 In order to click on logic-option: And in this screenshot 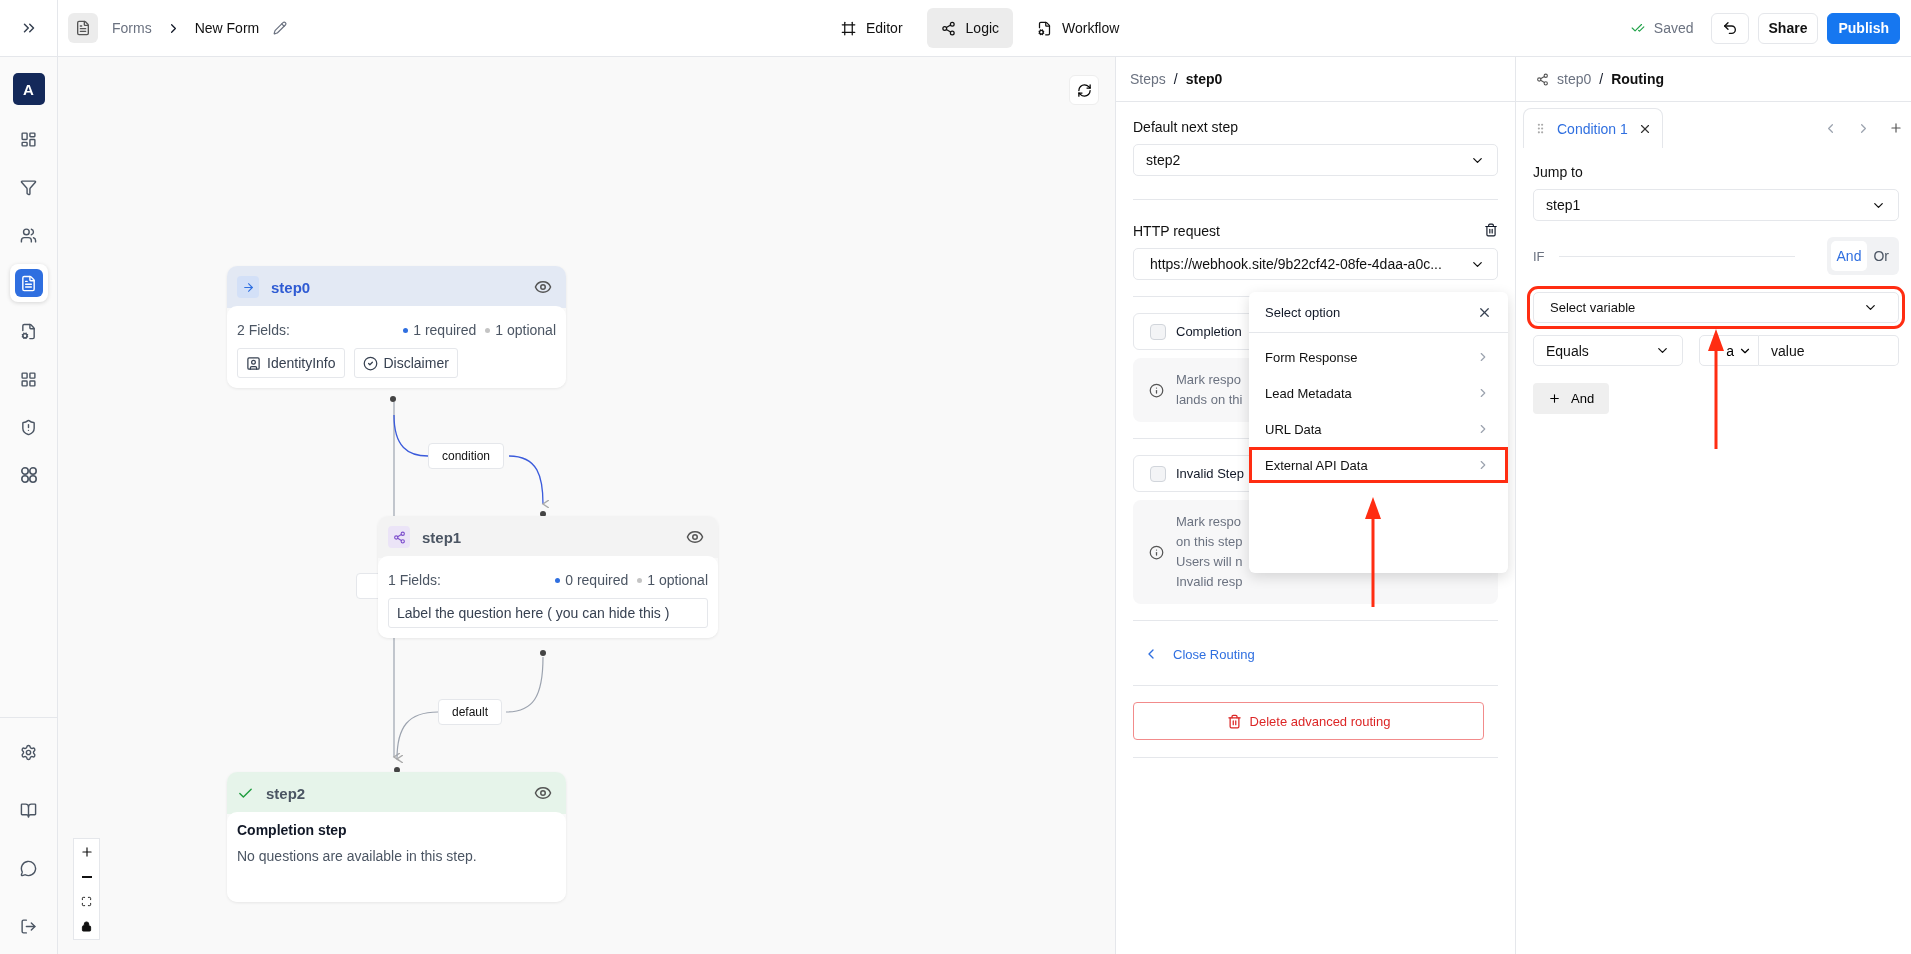, I will do `click(1849, 256)`.